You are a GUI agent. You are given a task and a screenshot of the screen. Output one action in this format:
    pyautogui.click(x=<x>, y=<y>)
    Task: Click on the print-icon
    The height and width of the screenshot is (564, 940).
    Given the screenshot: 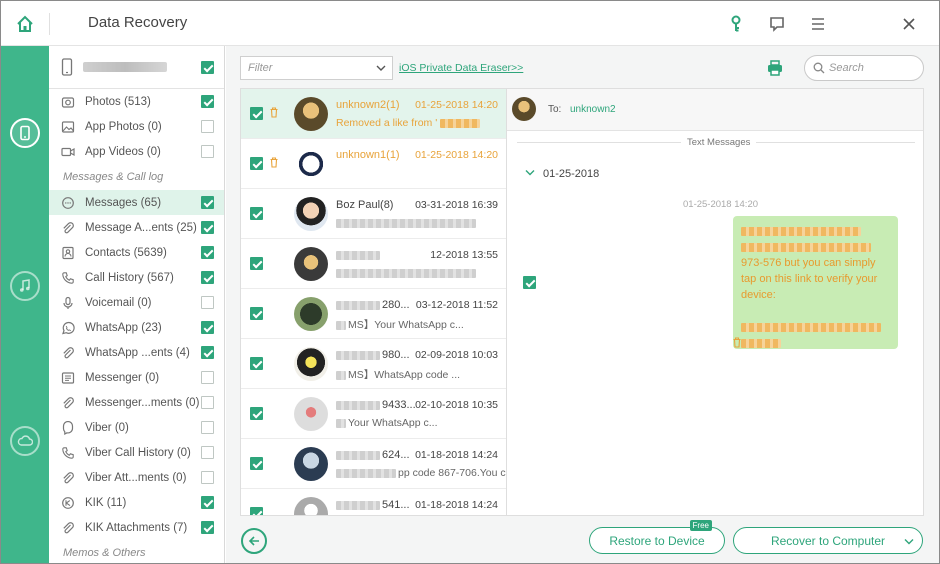 What is the action you would take?
    pyautogui.click(x=775, y=68)
    